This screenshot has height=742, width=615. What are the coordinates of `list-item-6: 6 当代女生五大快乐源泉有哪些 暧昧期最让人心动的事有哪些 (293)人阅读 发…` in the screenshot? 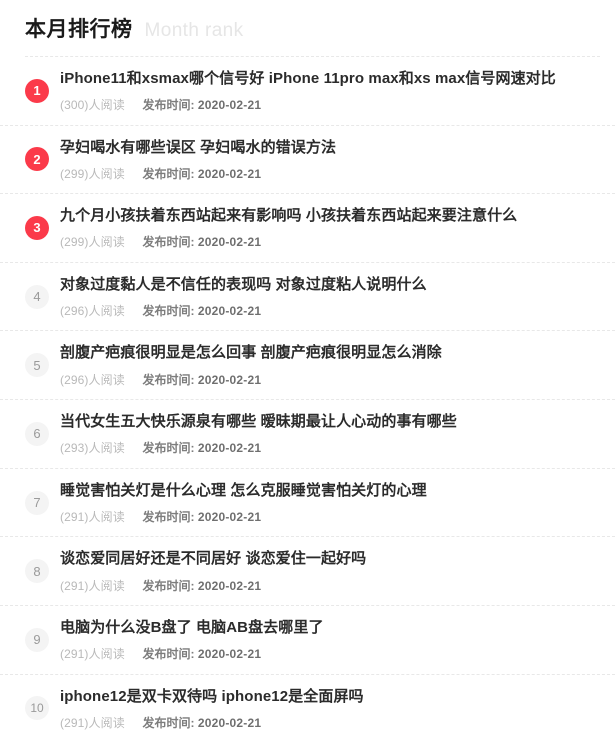 It's located at (307, 434).